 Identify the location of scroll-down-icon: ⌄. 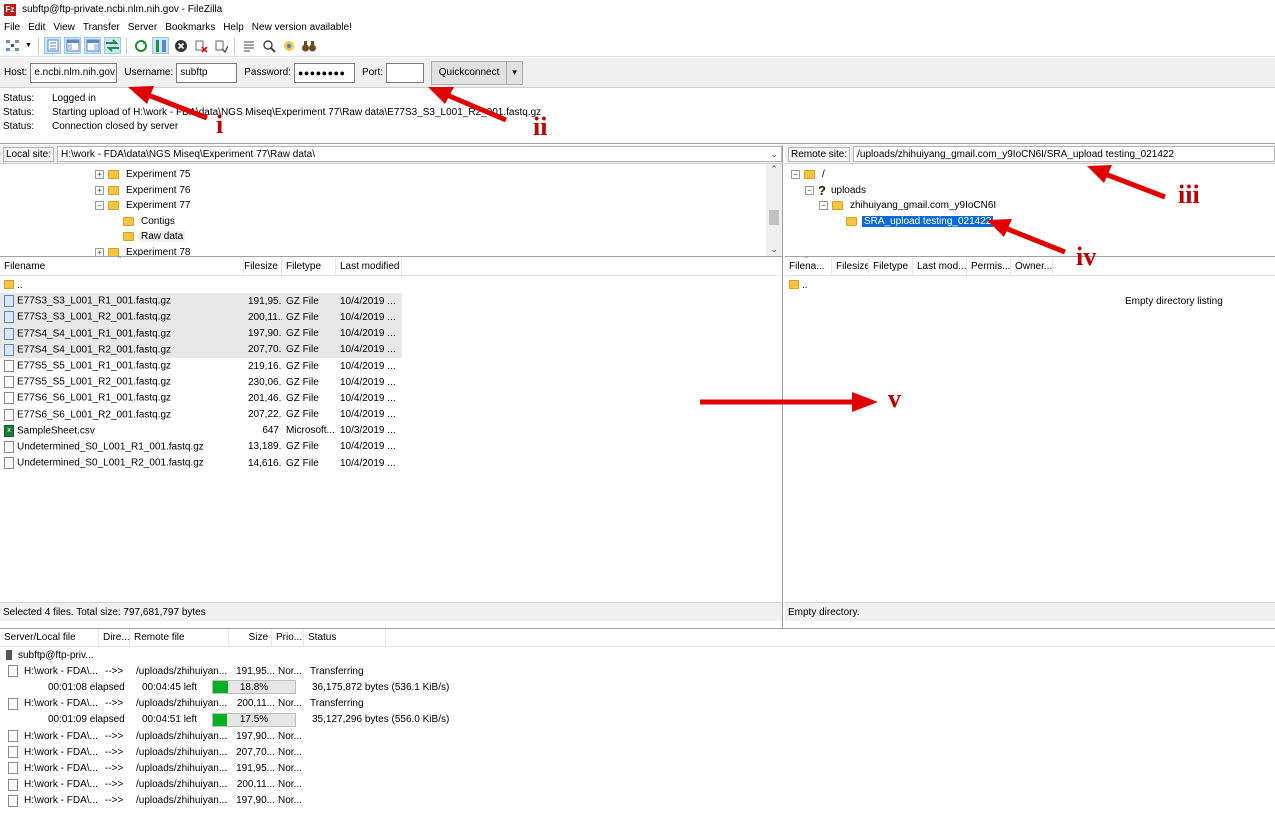
(774, 249).